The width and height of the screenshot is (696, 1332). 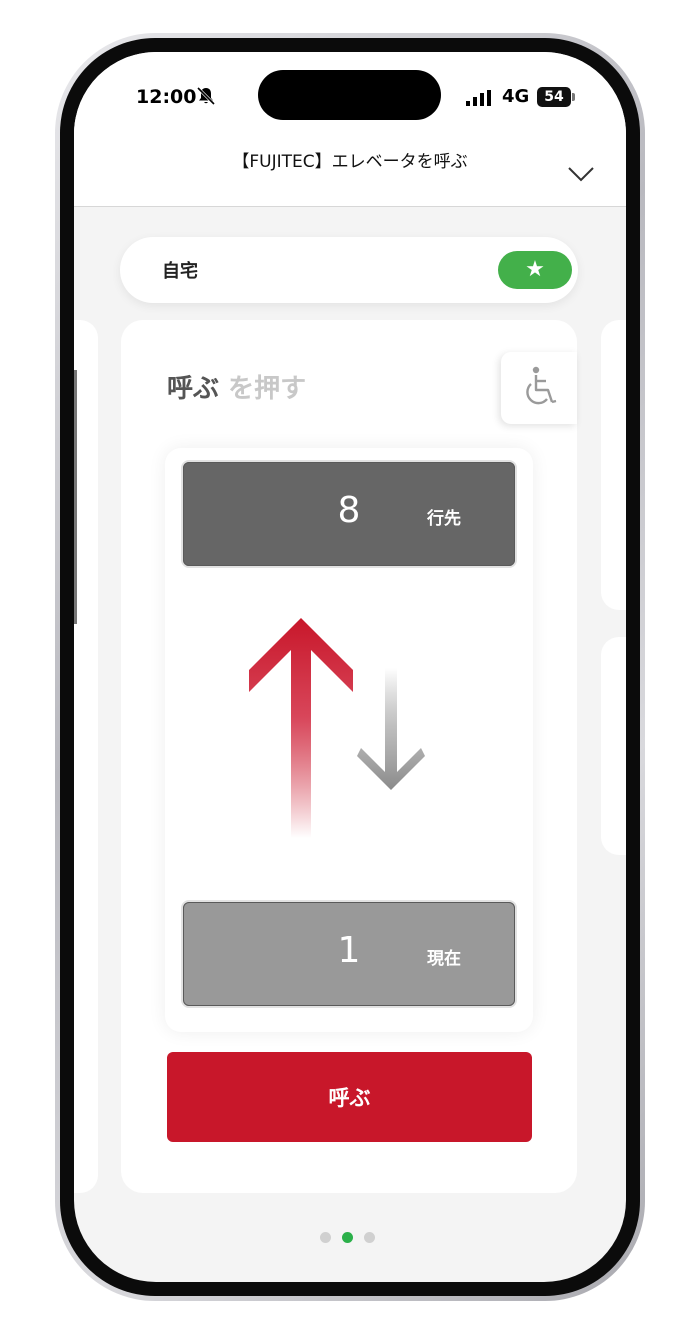 What do you see at coordinates (541, 385) in the screenshot?
I see `wheelchair-icon` at bounding box center [541, 385].